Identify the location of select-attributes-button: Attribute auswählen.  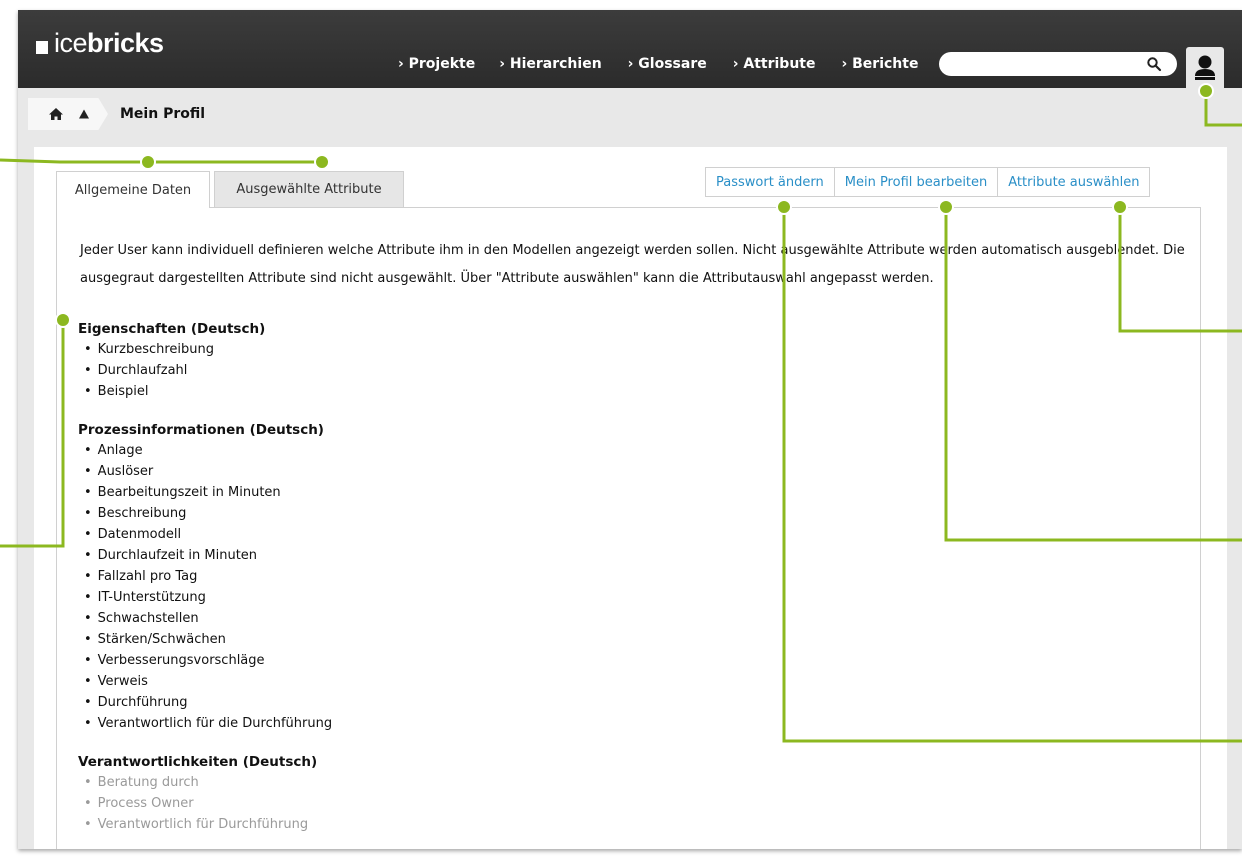
(1074, 182).